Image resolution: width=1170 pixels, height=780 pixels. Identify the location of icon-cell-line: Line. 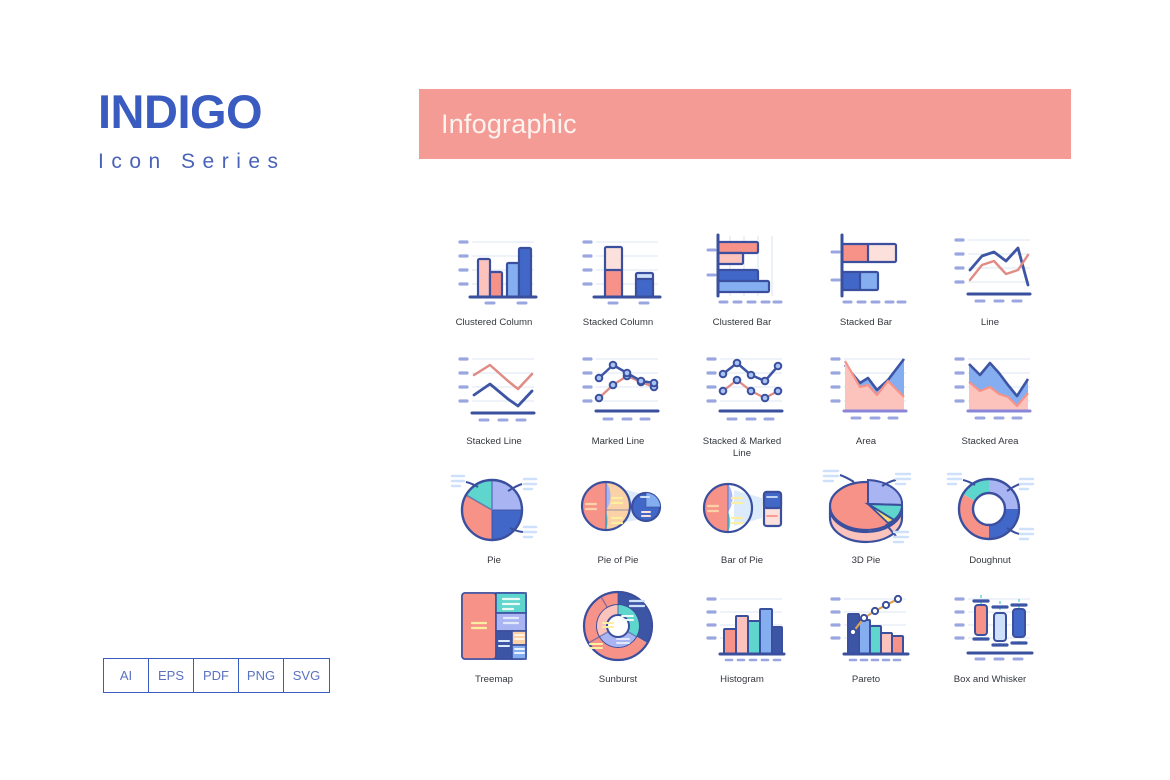
(990, 284).